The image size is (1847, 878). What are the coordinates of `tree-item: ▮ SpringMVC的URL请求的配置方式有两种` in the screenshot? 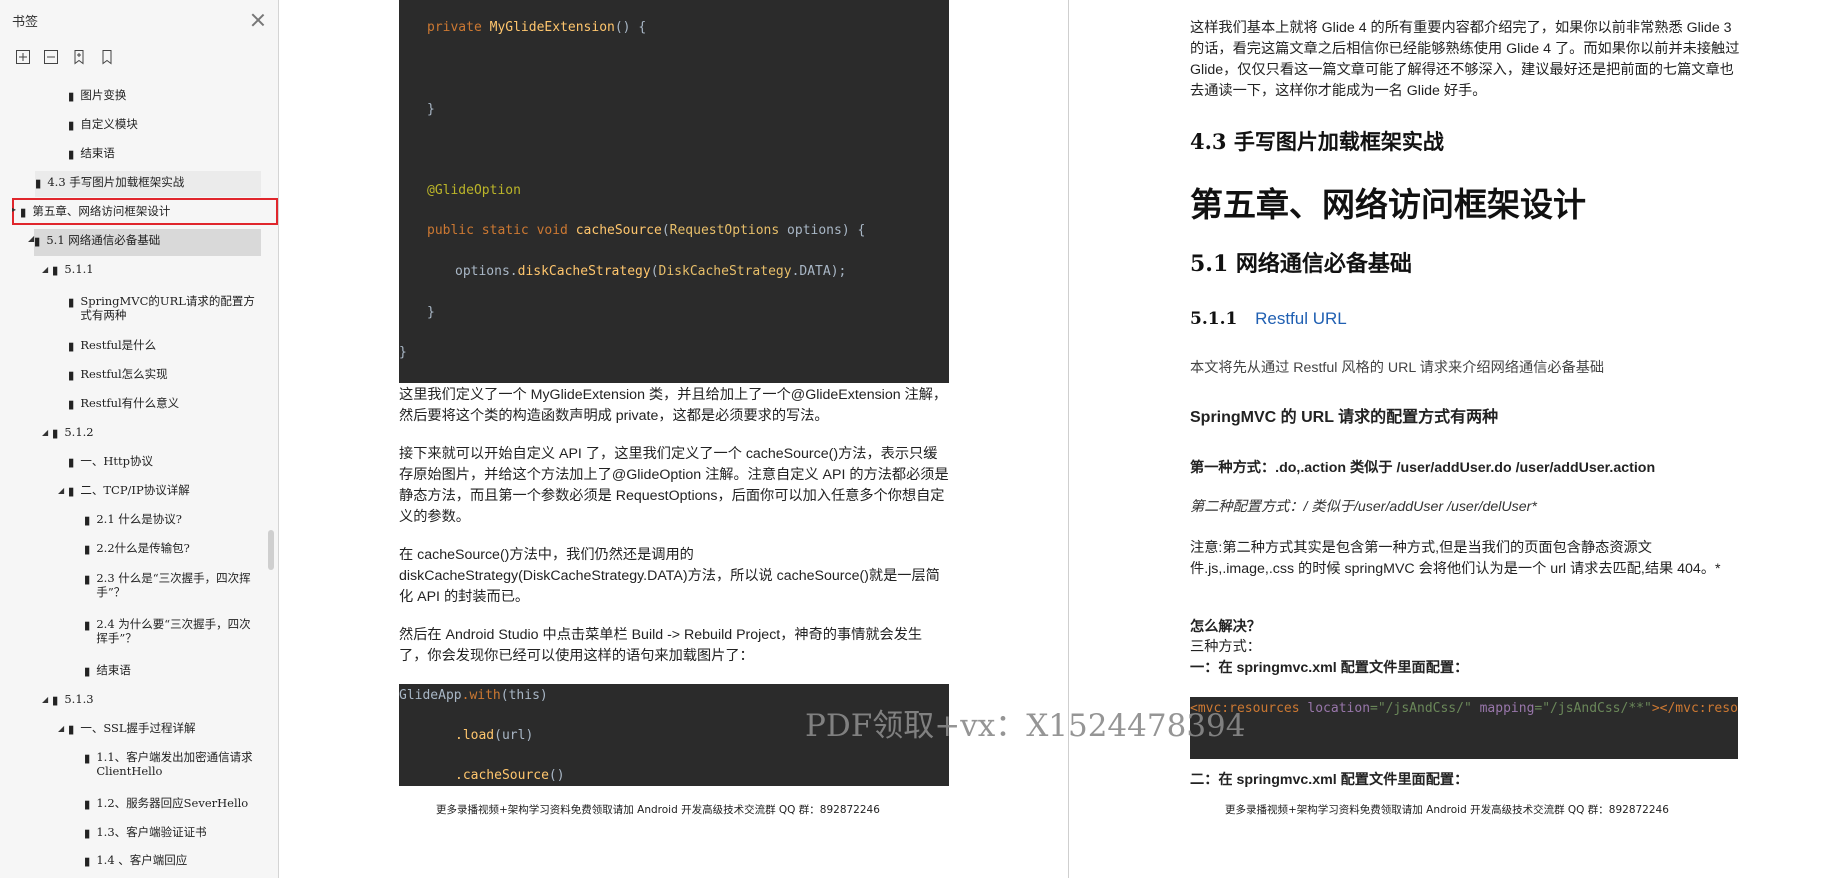 It's located at (163, 308).